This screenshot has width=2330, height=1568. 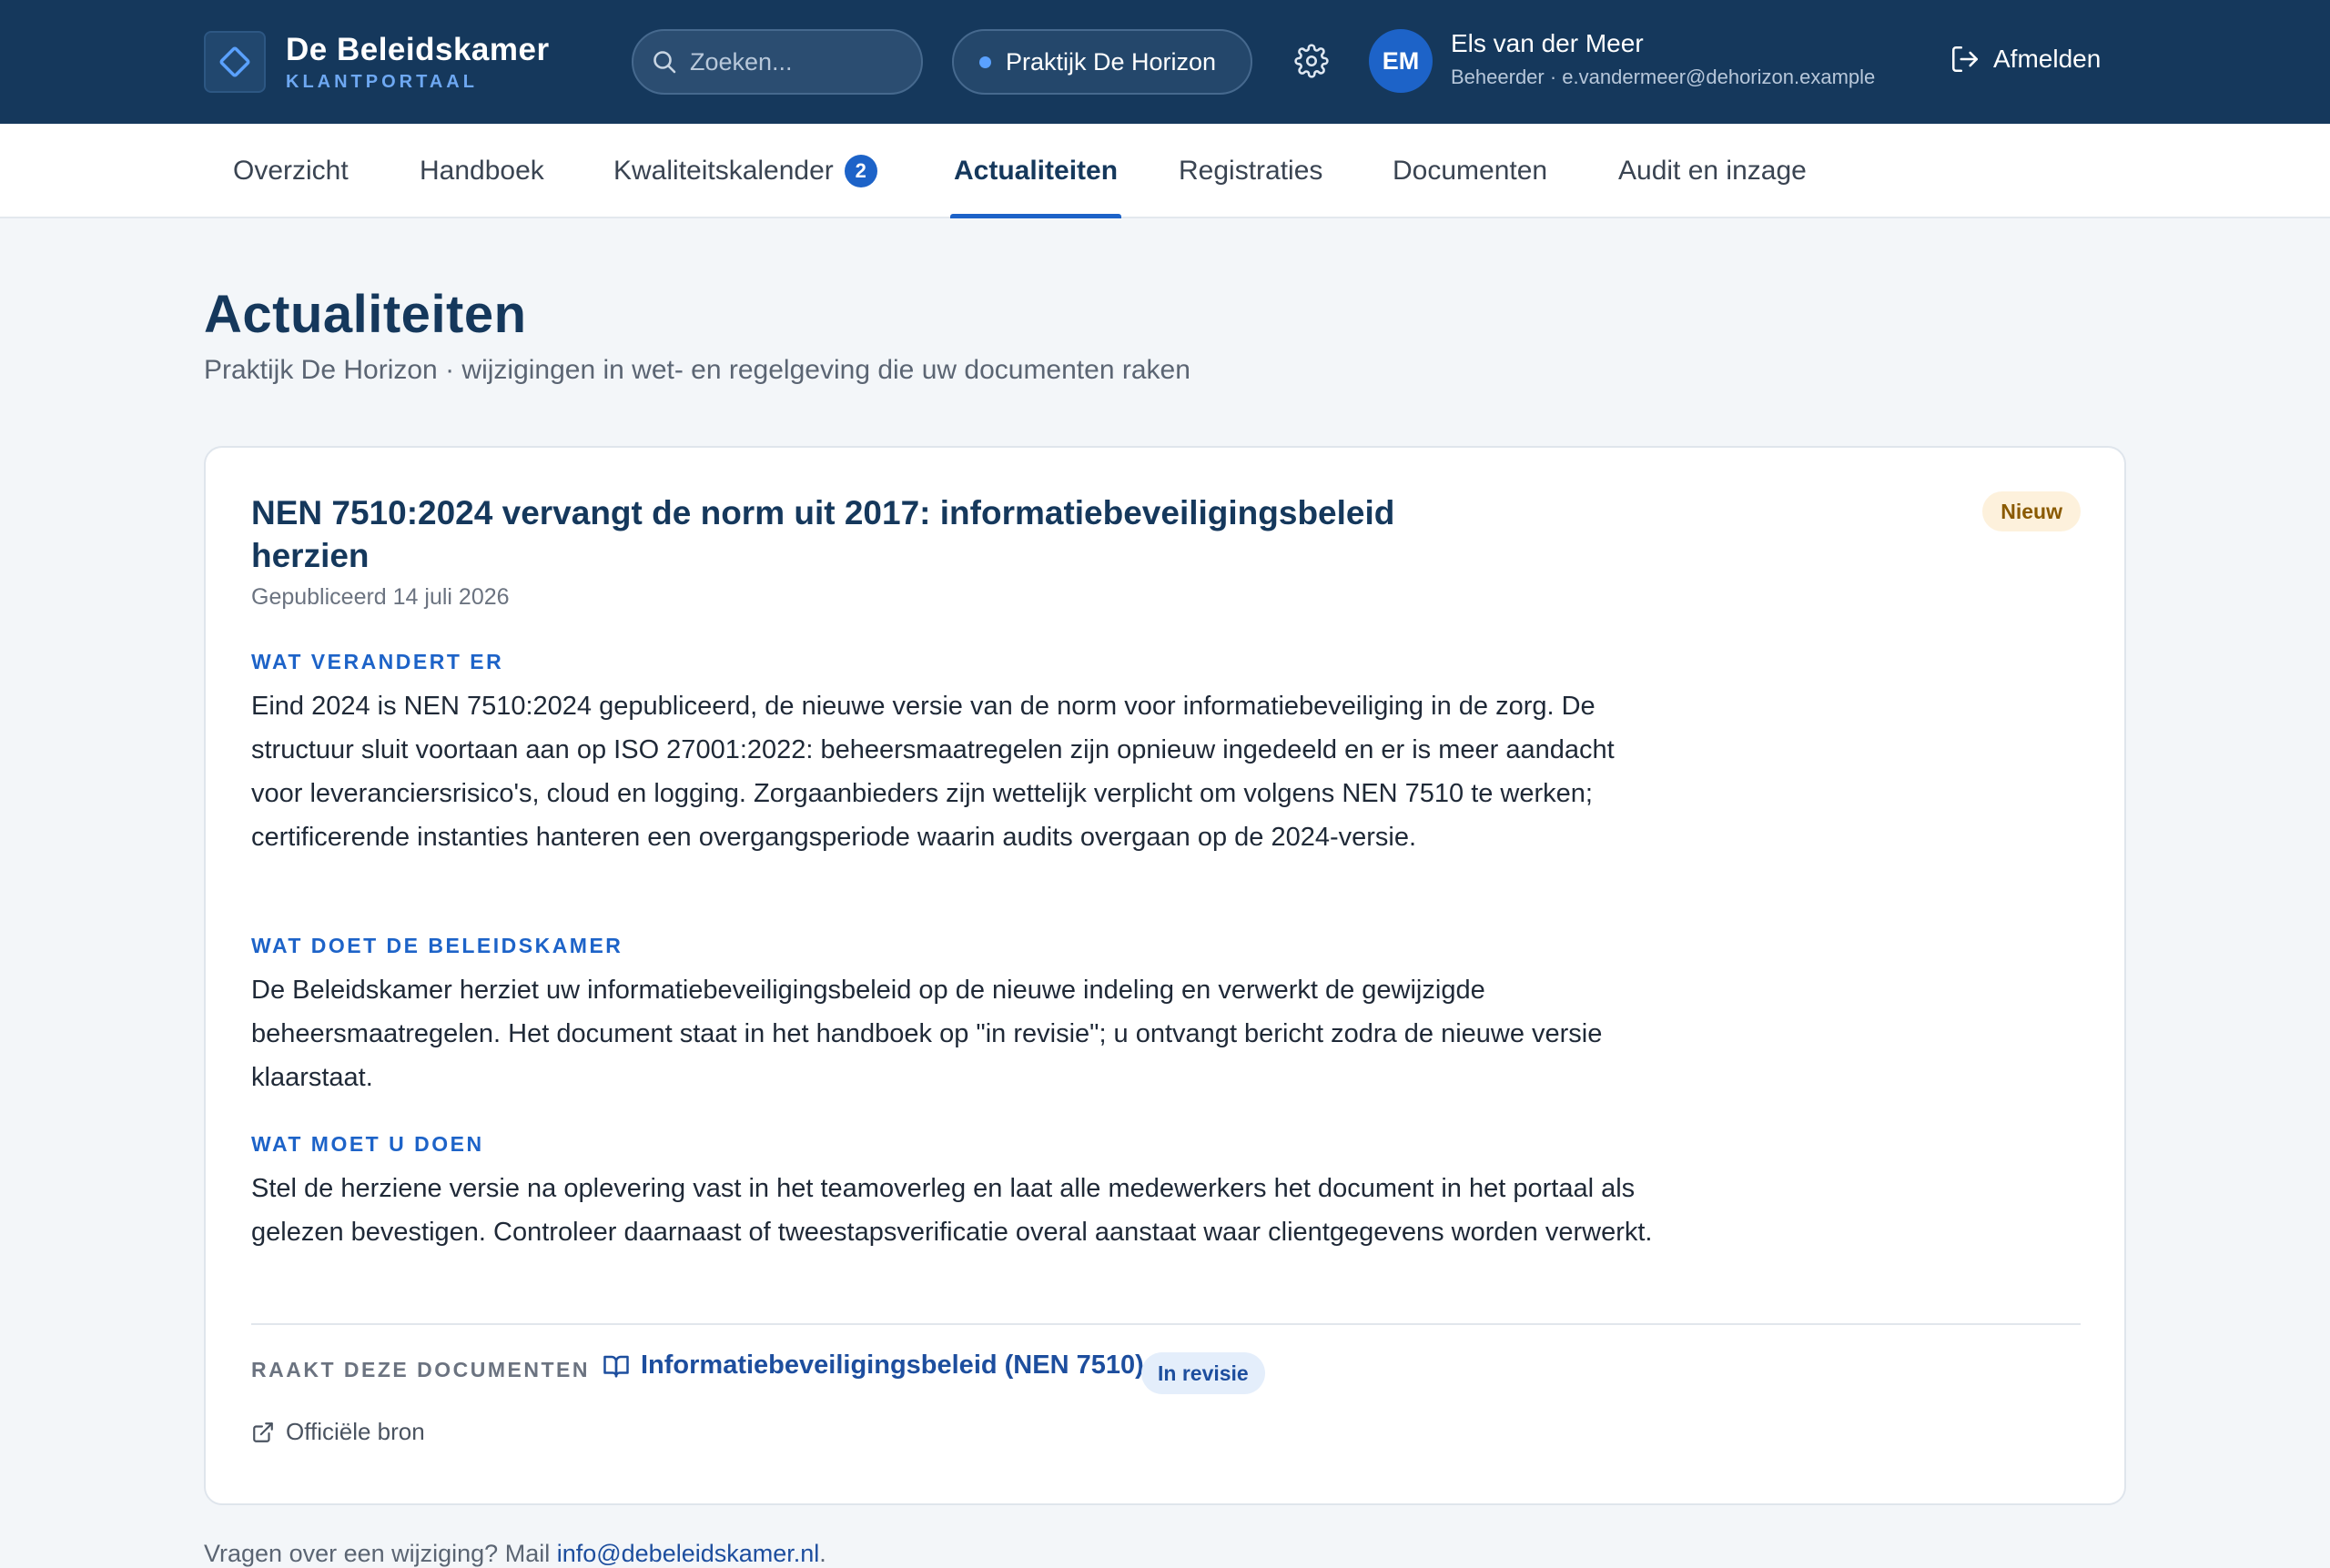 I want to click on section-label-what-changes: WAT VERANDERT ER, so click(x=377, y=661).